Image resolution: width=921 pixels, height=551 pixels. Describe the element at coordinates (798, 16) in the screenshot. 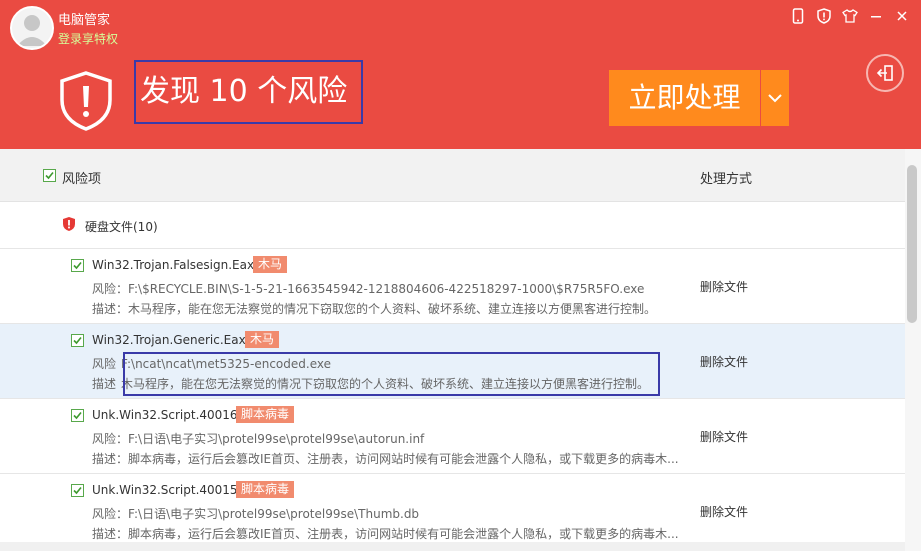

I see `phone-icon` at that location.